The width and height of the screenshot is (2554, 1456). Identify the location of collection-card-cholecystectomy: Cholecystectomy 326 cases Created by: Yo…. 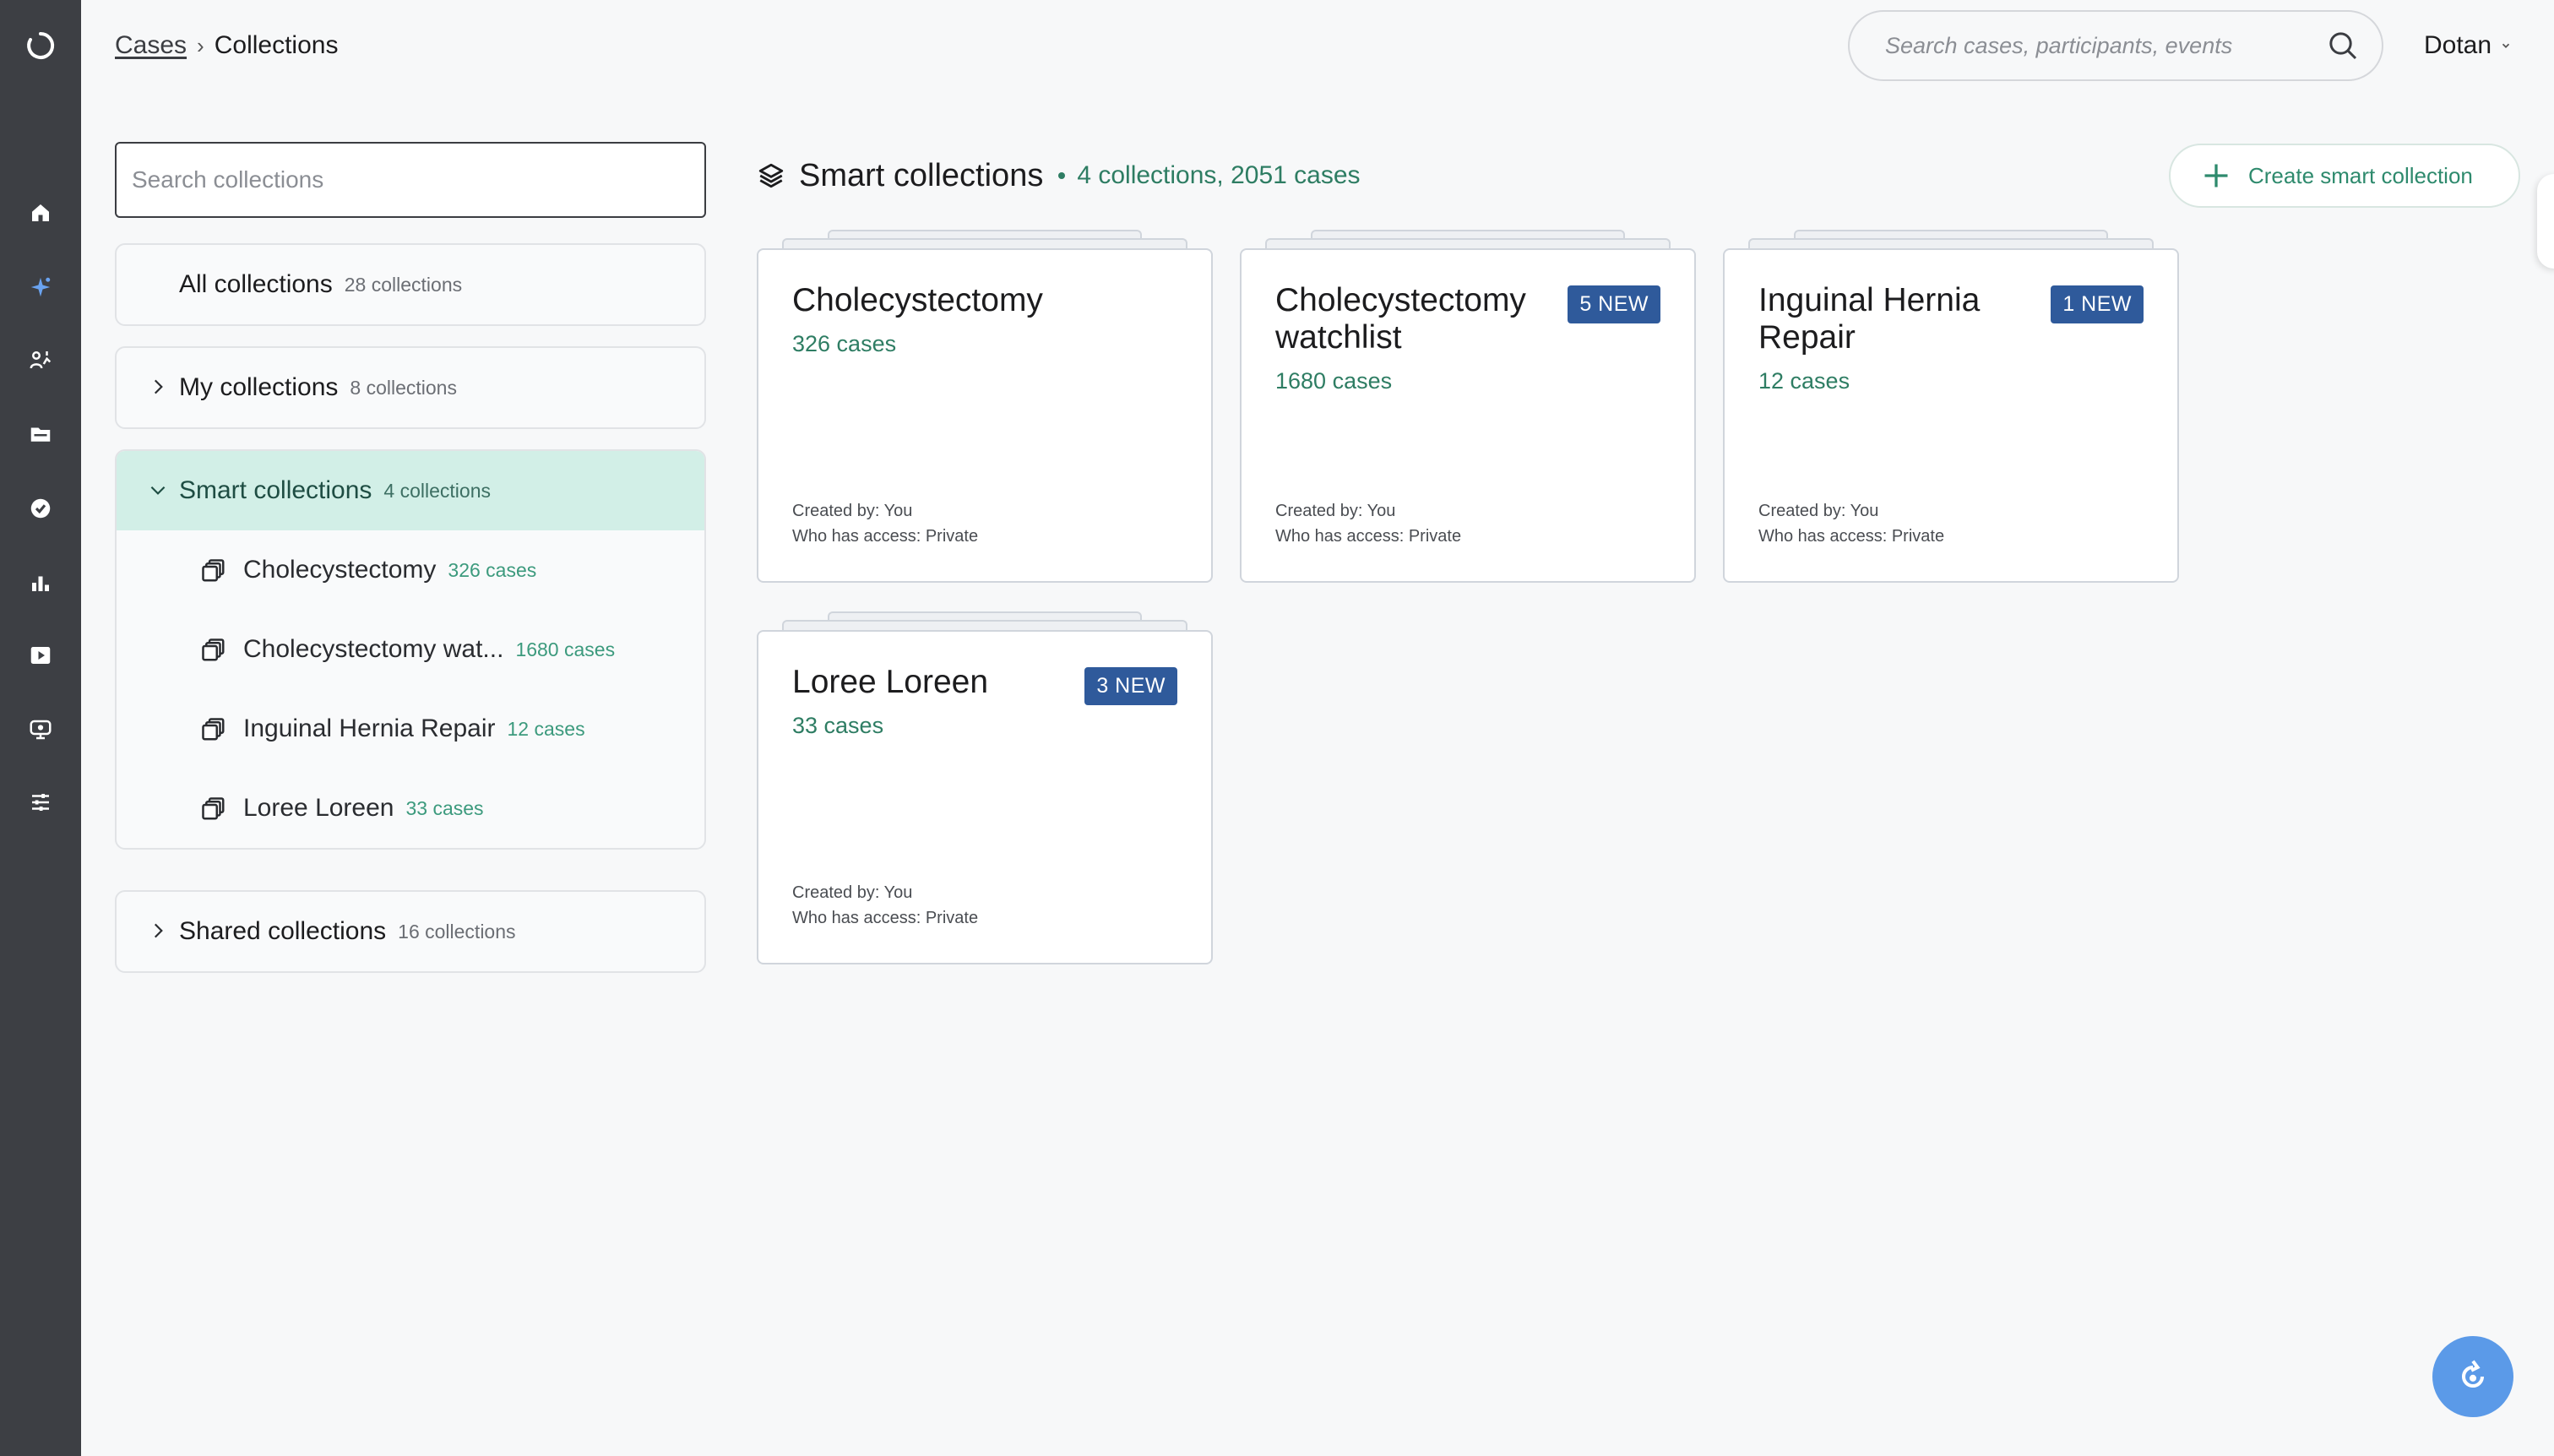
(985, 406).